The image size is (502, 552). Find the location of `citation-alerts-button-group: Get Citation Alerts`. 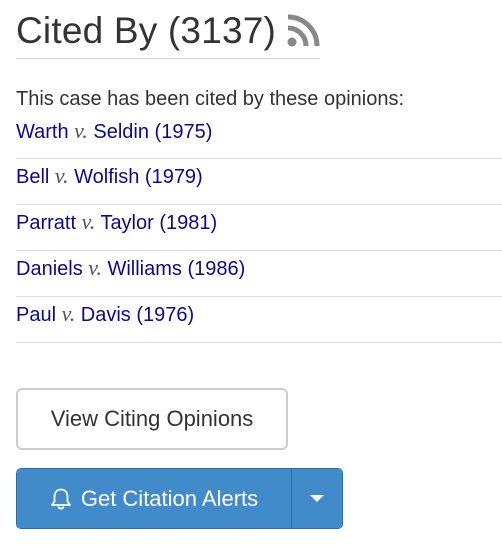

citation-alerts-button-group: Get Citation Alerts is located at coordinates (179, 498).